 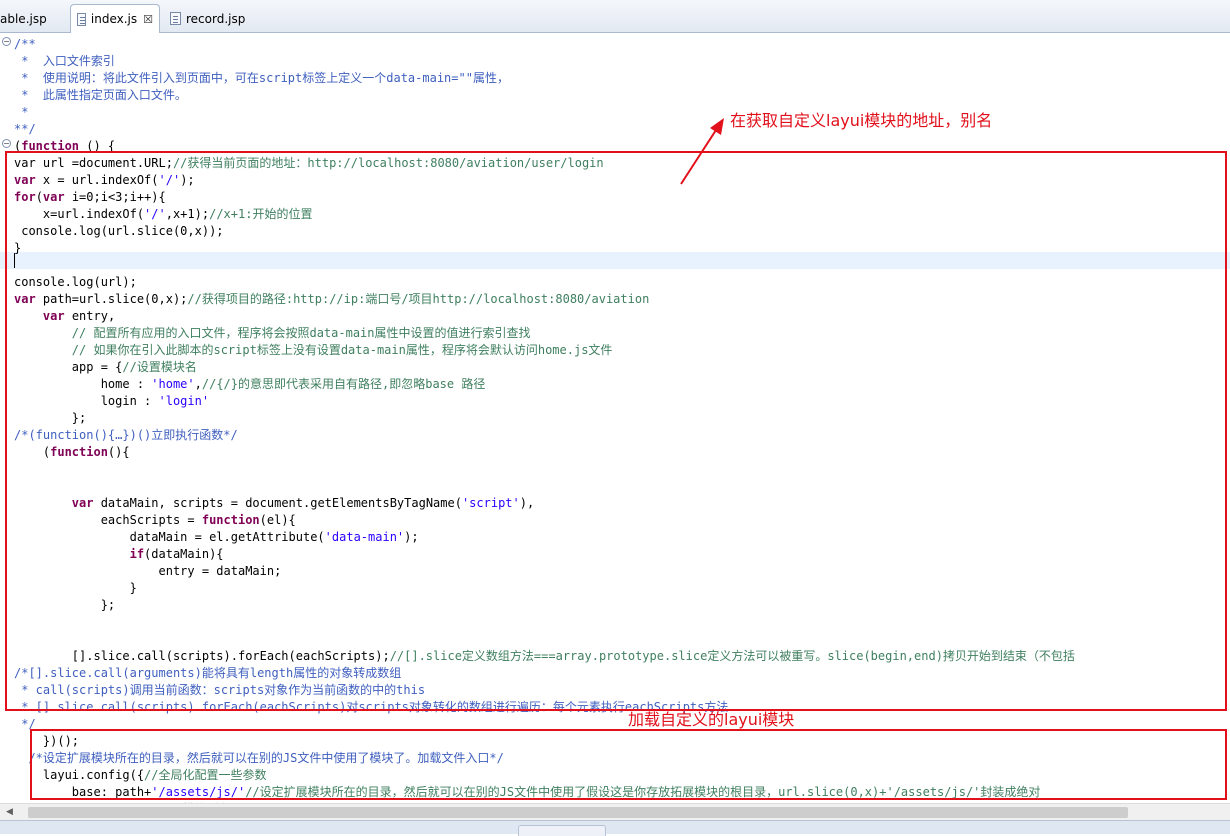 I want to click on code-token: /**, so click(x=25, y=44).